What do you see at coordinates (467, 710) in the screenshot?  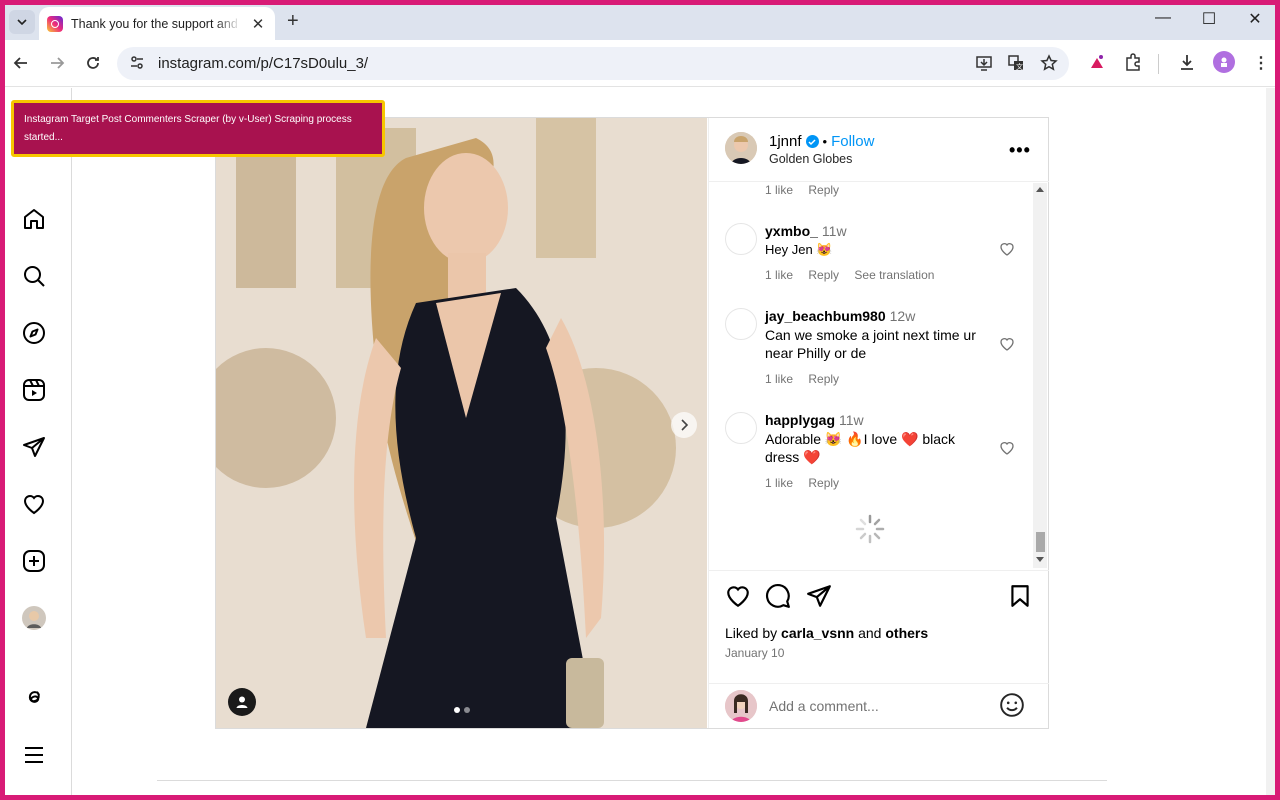 I see `carousel-dot` at bounding box center [467, 710].